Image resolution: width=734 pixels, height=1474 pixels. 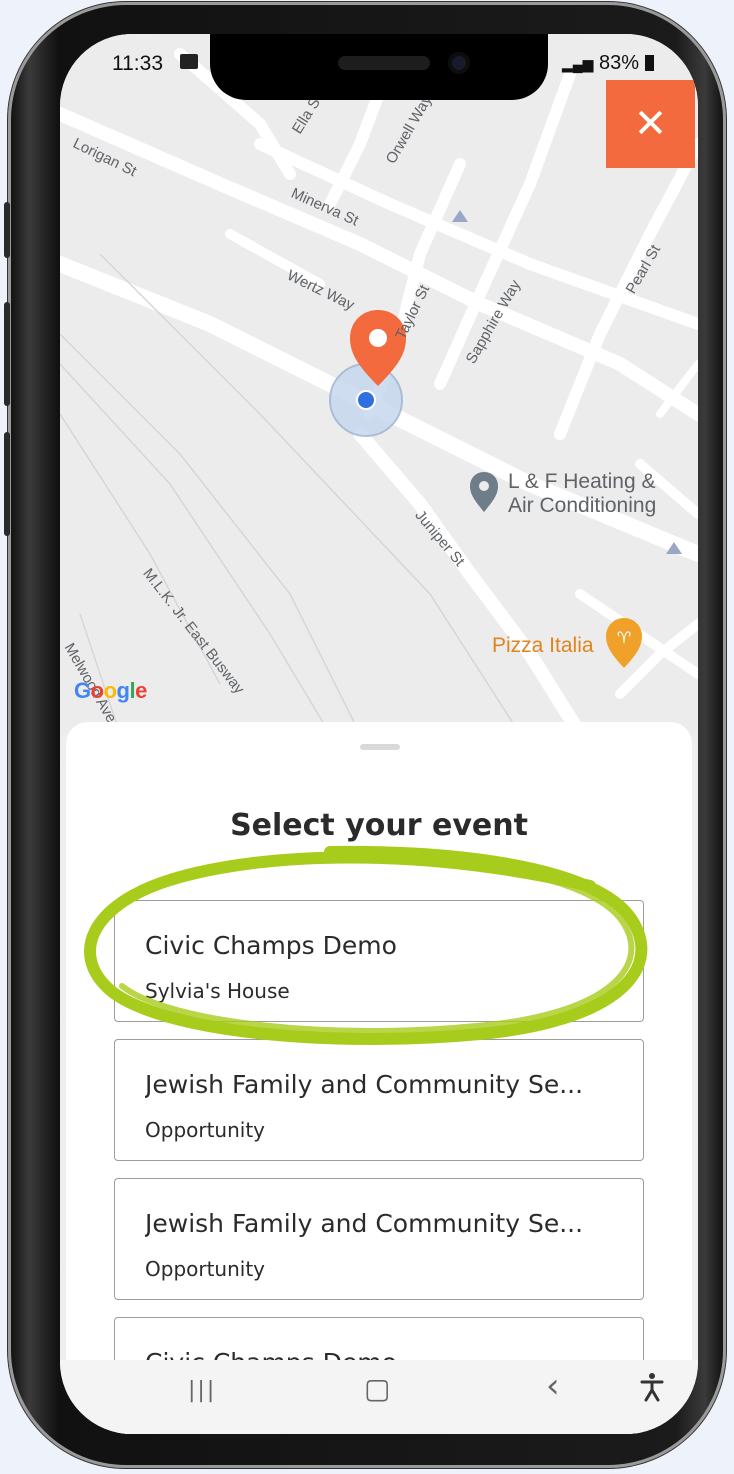 What do you see at coordinates (110, 690) in the screenshot?
I see `google-logo: Google` at bounding box center [110, 690].